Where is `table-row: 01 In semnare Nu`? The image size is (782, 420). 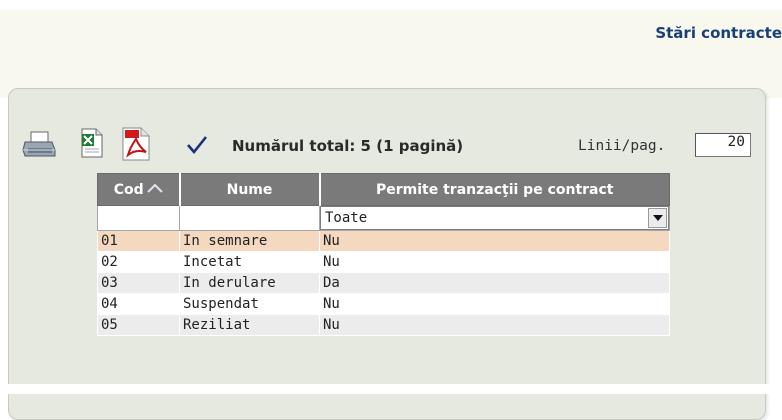 table-row: 01 In semnare Nu is located at coordinates (383, 241).